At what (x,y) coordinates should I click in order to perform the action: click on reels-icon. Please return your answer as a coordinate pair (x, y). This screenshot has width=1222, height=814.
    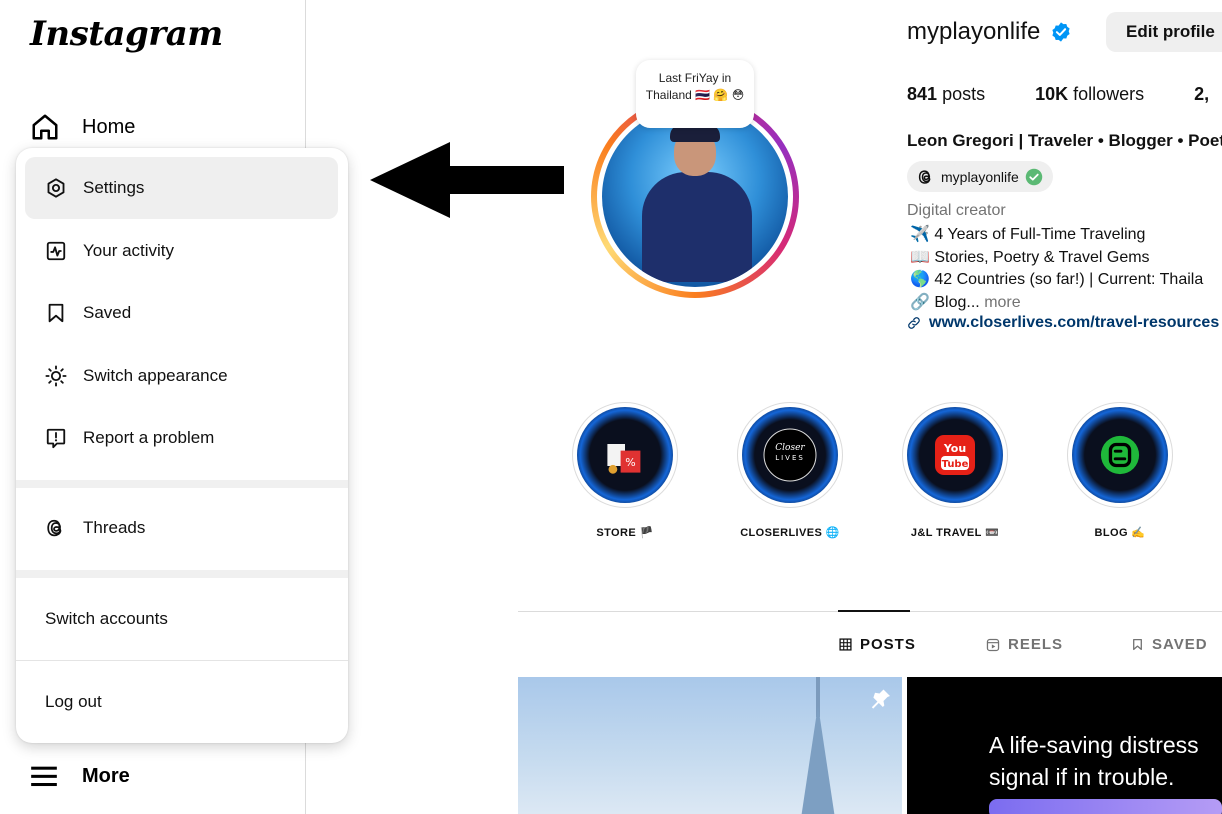
    Looking at the image, I should click on (993, 644).